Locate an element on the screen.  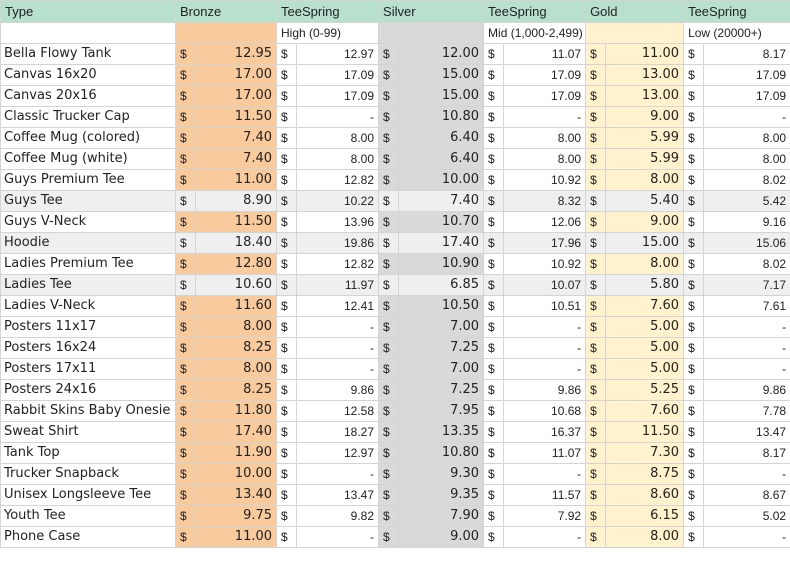
cell-type: Classic Trucker Cap is located at coordinates (88, 117).